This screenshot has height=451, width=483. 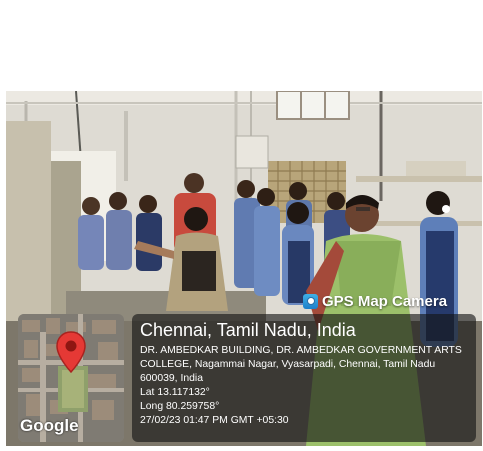 I want to click on gps-map-camera-badge: GPS Map Camera, so click(x=375, y=301).